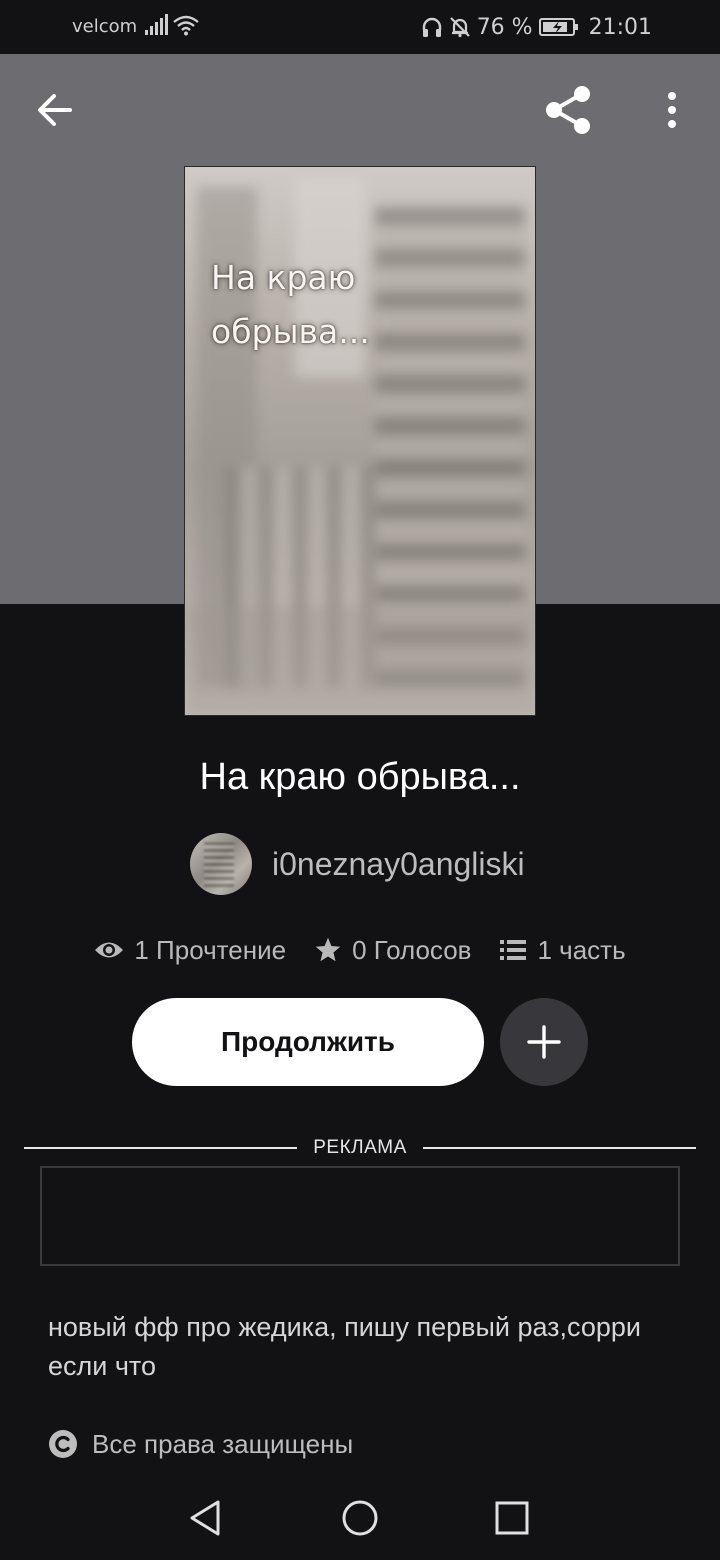 This screenshot has height=1560, width=720. I want to click on add-to-library-button, so click(544, 1042).